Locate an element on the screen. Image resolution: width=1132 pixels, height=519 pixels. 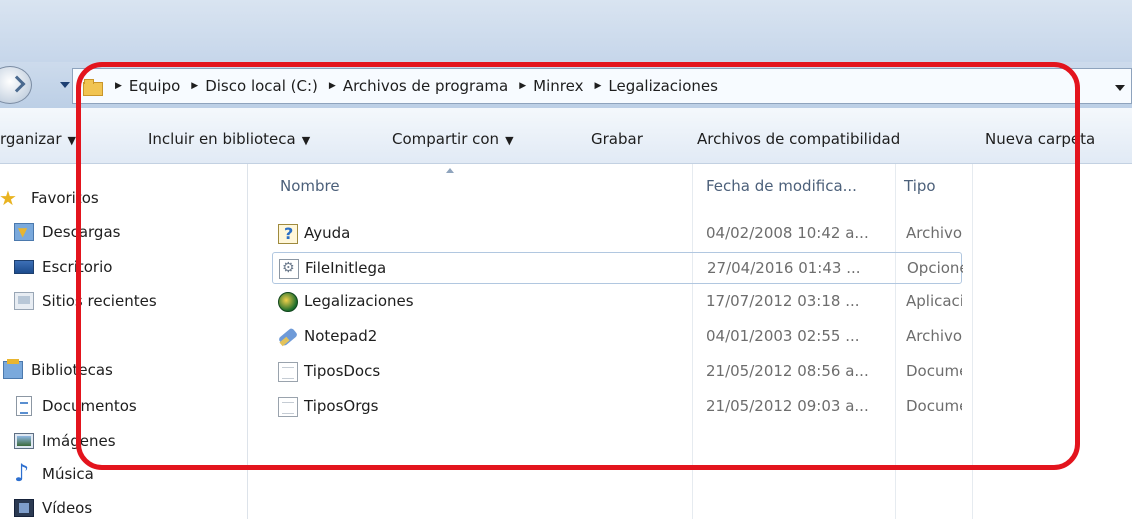
file-row: Ayuda 04/02/2008 10:42 a... Archivo is located at coordinates (617, 234).